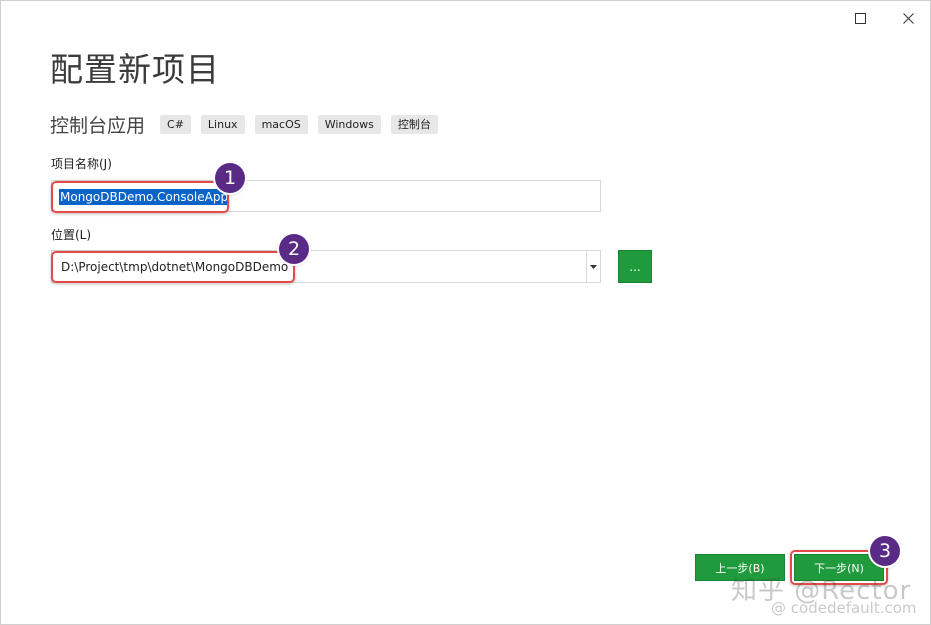  Describe the element at coordinates (98, 126) in the screenshot. I see `project-type-label: 控制台应用` at that location.